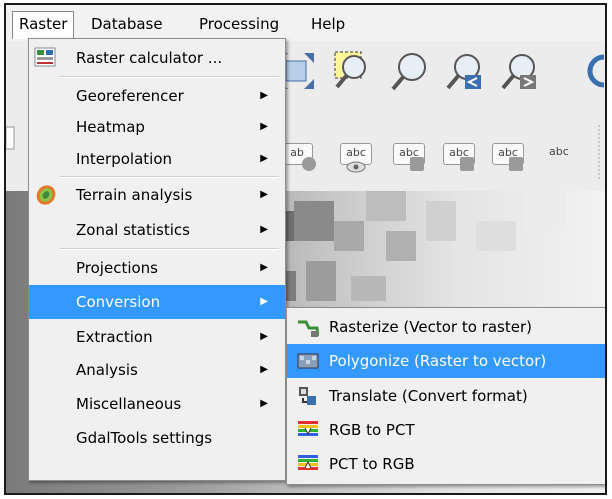 The height and width of the screenshot is (499, 612). Describe the element at coordinates (45, 57) in the screenshot. I see `raster-calculator-icon` at that location.